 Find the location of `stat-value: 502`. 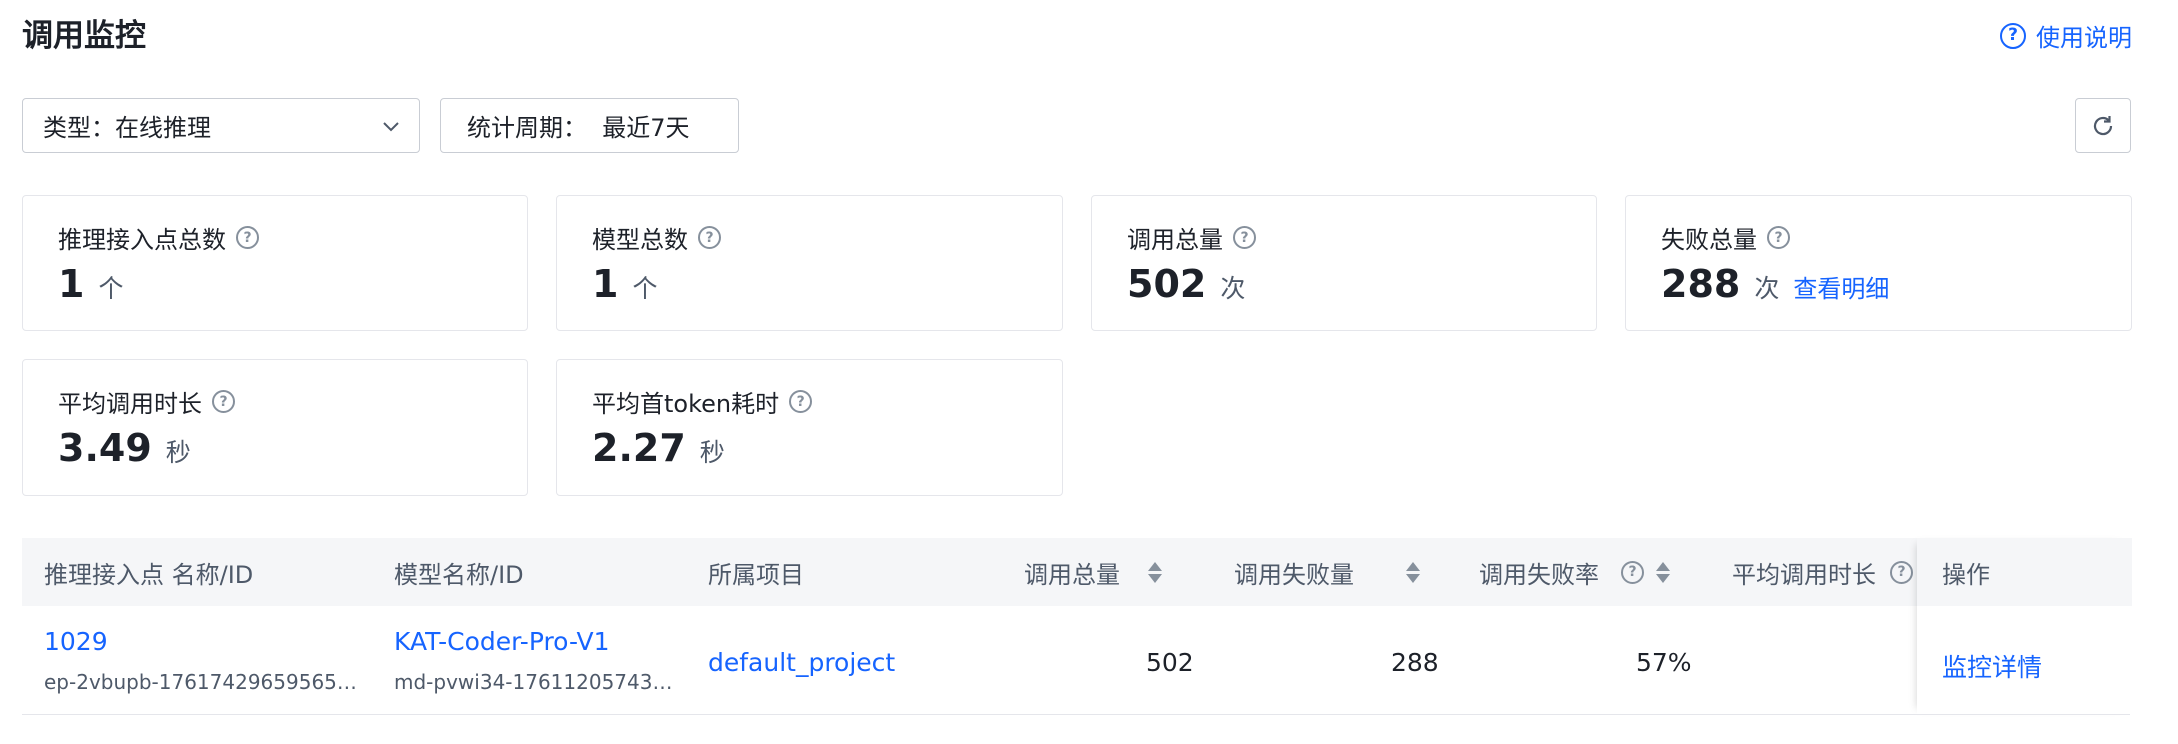

stat-value: 502 is located at coordinates (1167, 284).